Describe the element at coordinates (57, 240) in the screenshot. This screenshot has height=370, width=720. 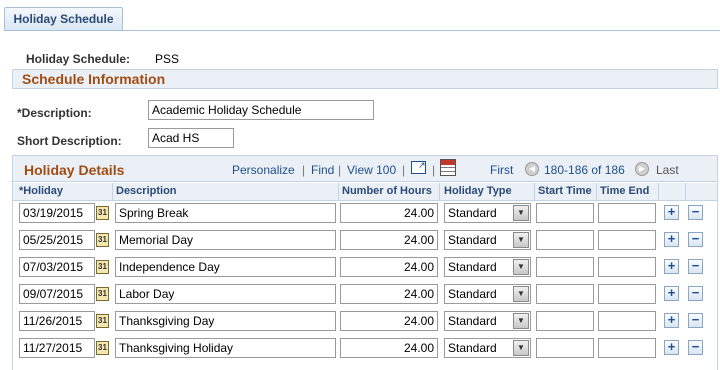
I see `holiday-date-field: 05/25/2015` at that location.